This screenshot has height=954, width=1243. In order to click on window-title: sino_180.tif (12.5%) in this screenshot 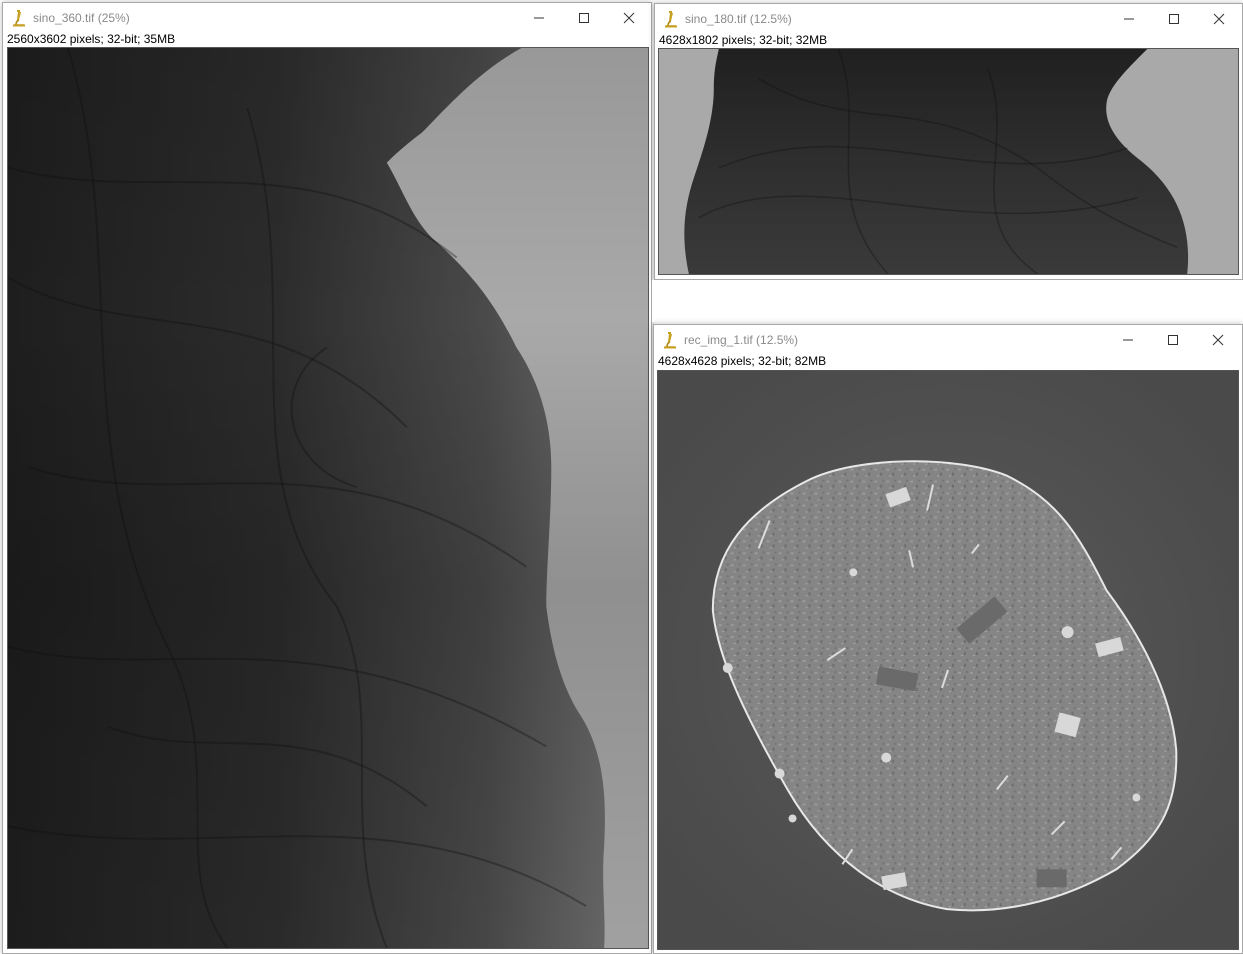, I will do `click(738, 19)`.